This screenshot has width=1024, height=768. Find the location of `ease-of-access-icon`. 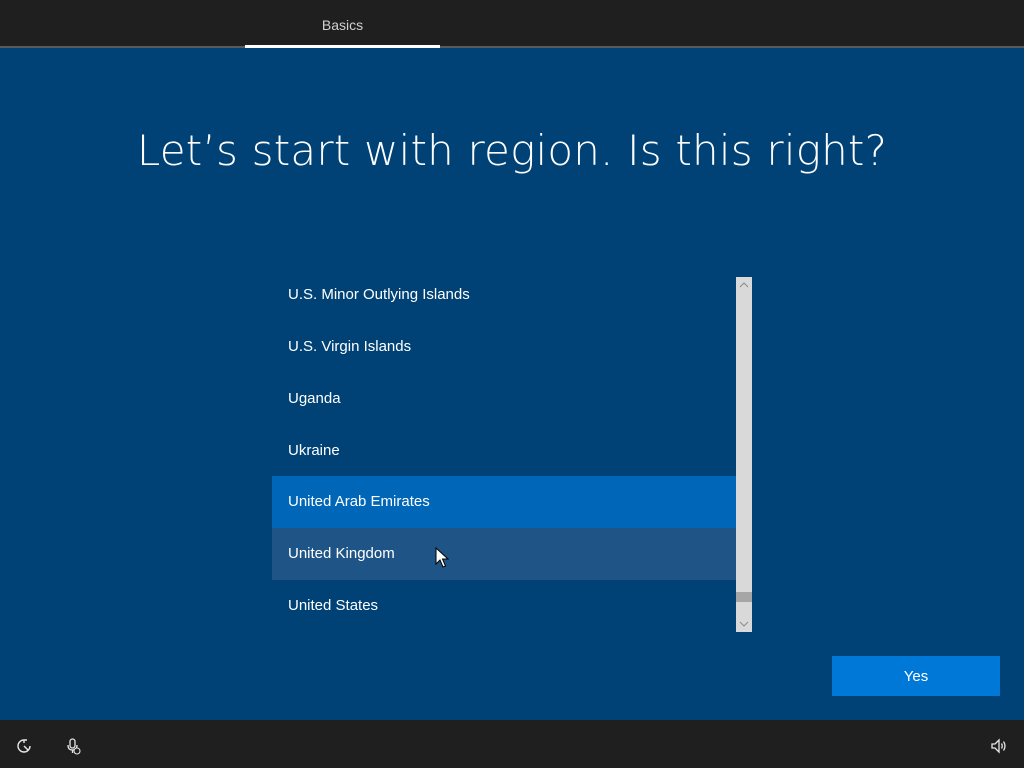

ease-of-access-icon is located at coordinates (24, 746).